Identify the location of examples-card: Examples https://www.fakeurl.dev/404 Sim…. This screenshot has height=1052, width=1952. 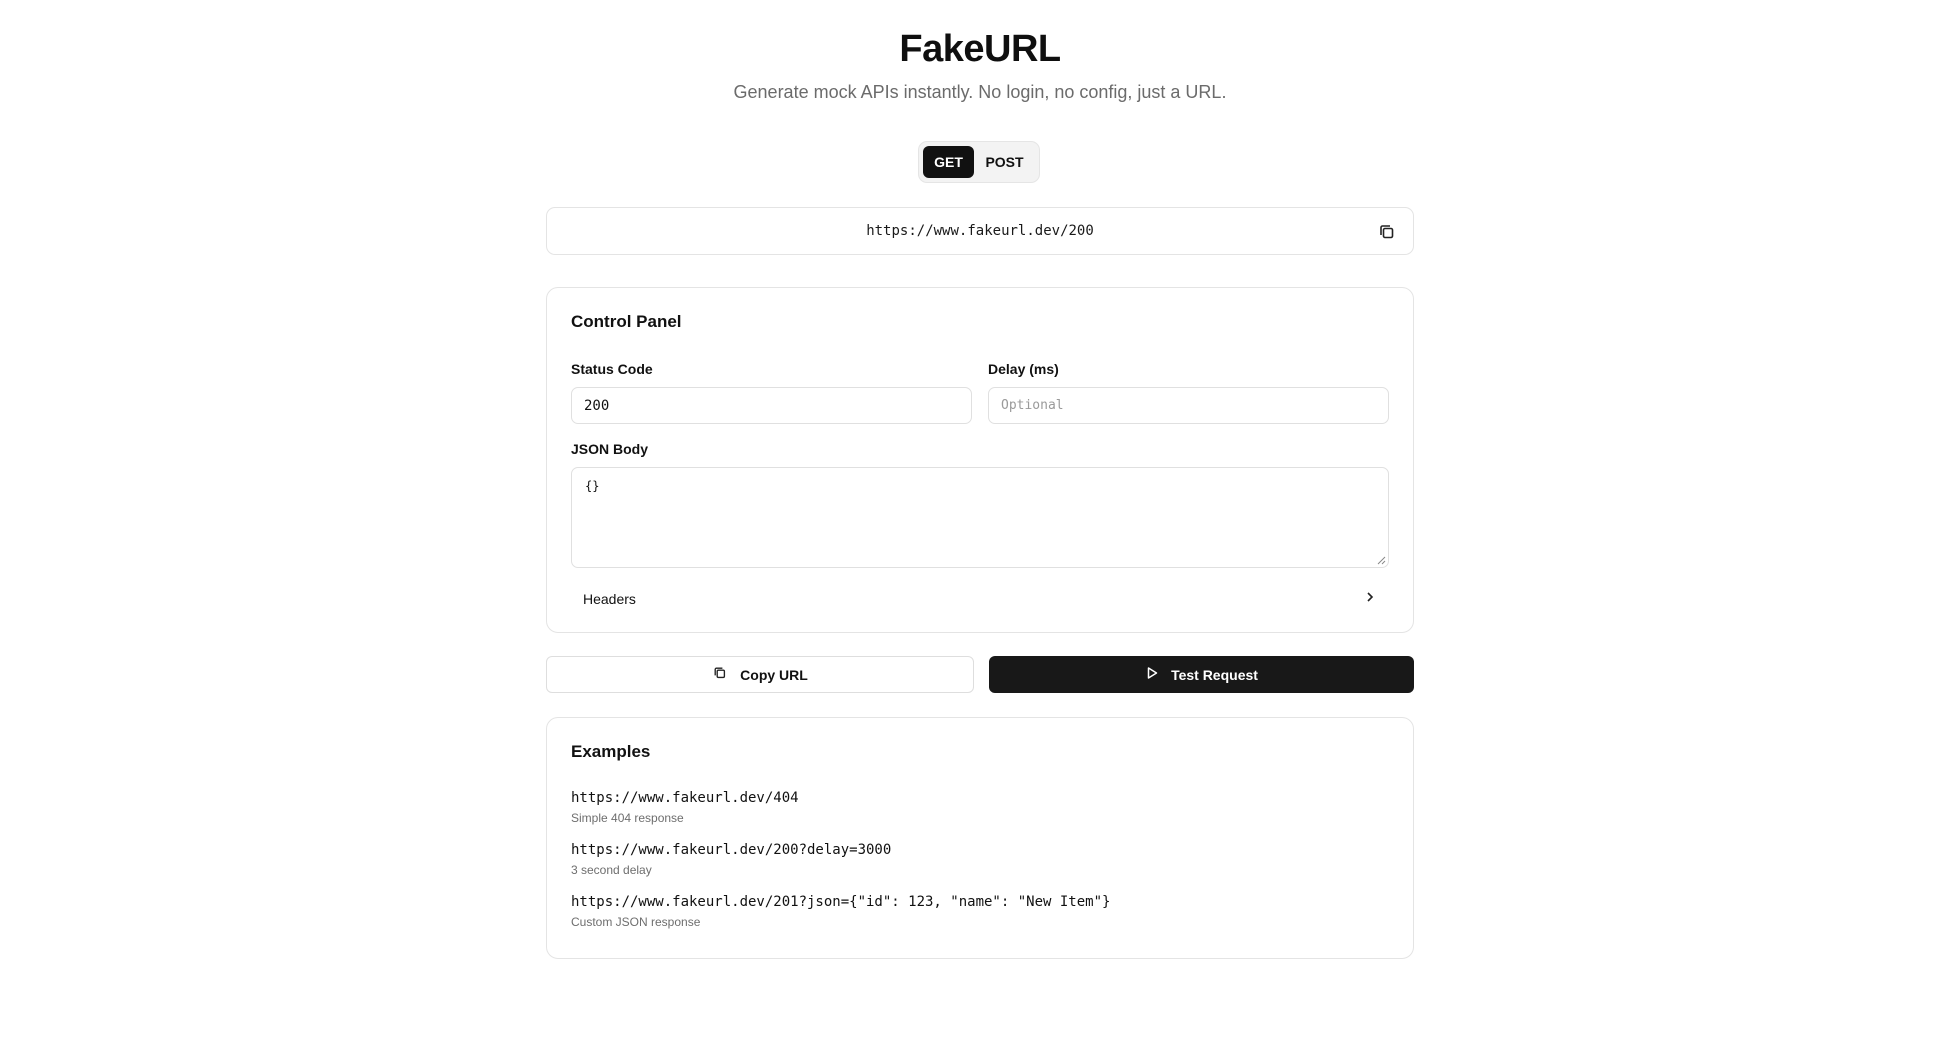
(980, 838).